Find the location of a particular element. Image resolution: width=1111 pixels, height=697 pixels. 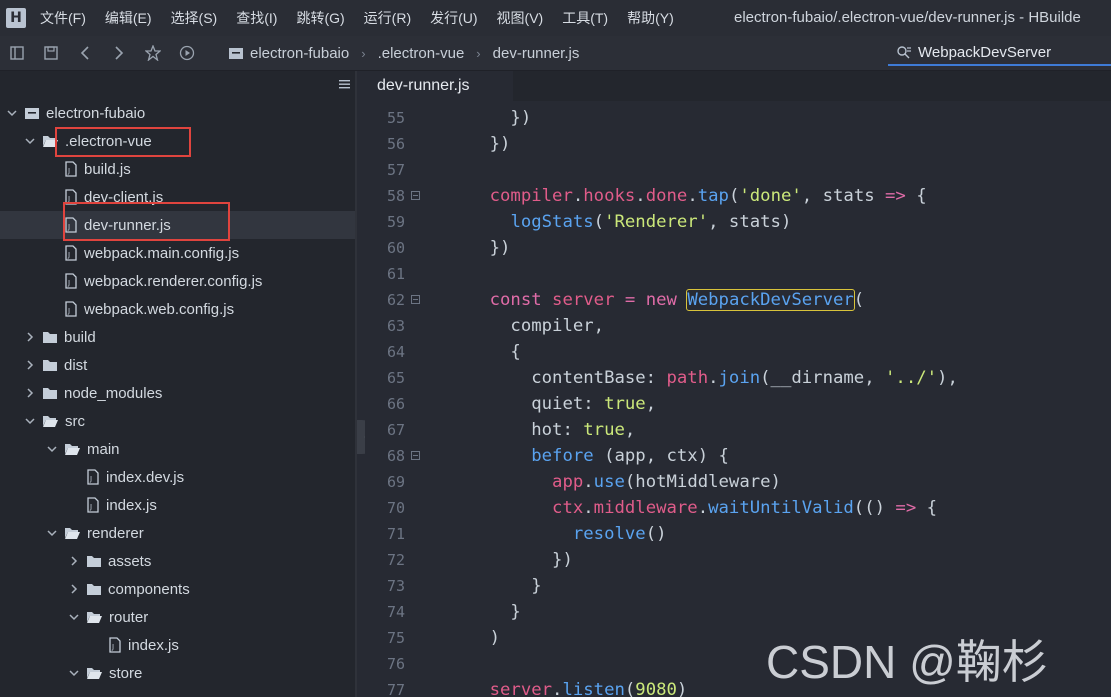

svg-text: J is located at coordinates (68, 171).